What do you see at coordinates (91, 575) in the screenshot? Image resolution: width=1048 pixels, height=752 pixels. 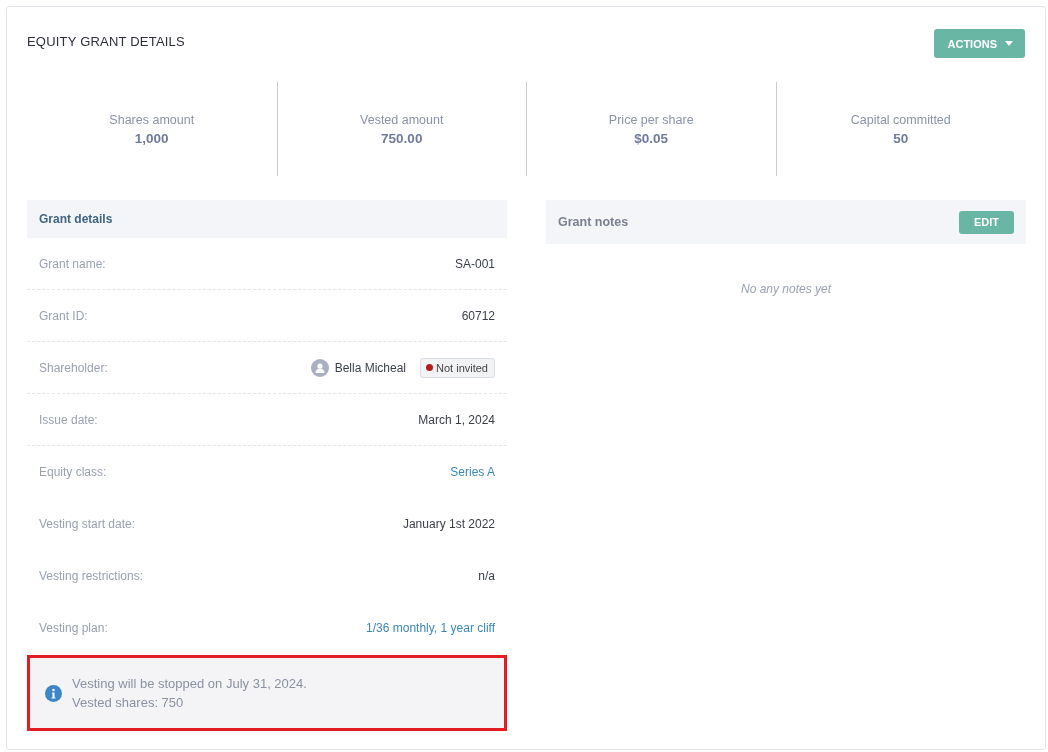 I see `field-label: Vesting restrictions:` at bounding box center [91, 575].